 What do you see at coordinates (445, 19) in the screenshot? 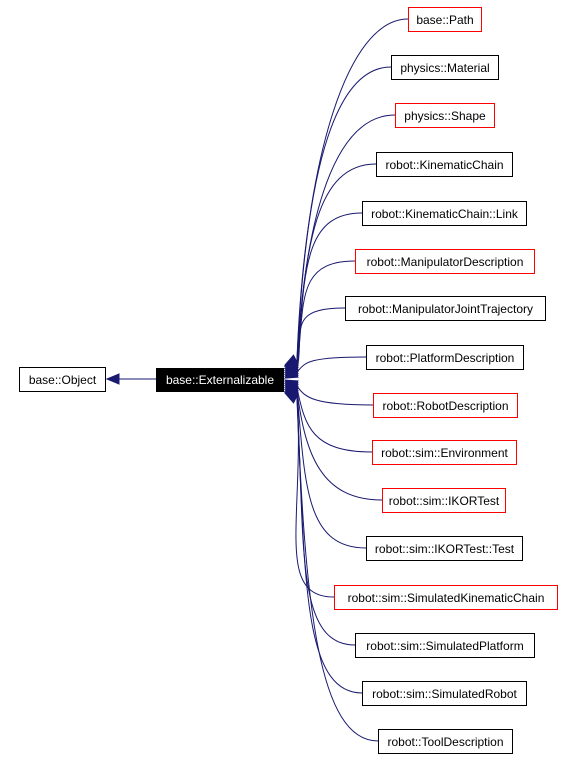
I see `node-base-path: base::Path` at bounding box center [445, 19].